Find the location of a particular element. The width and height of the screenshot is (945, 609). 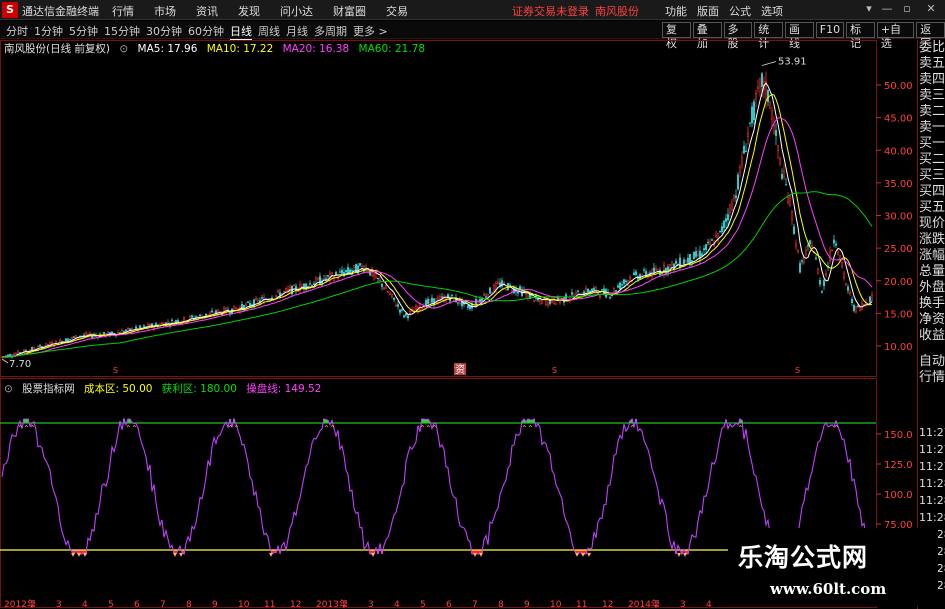

buy-signal: ▾ is located at coordinates (577, 554).